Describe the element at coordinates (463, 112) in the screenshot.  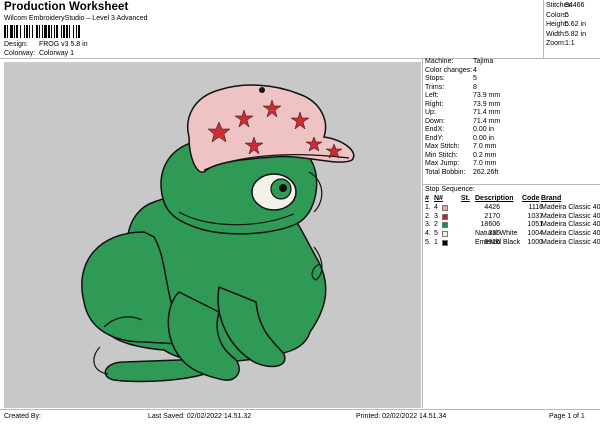
I see `info-up: Up: 71.4 mm` at that location.